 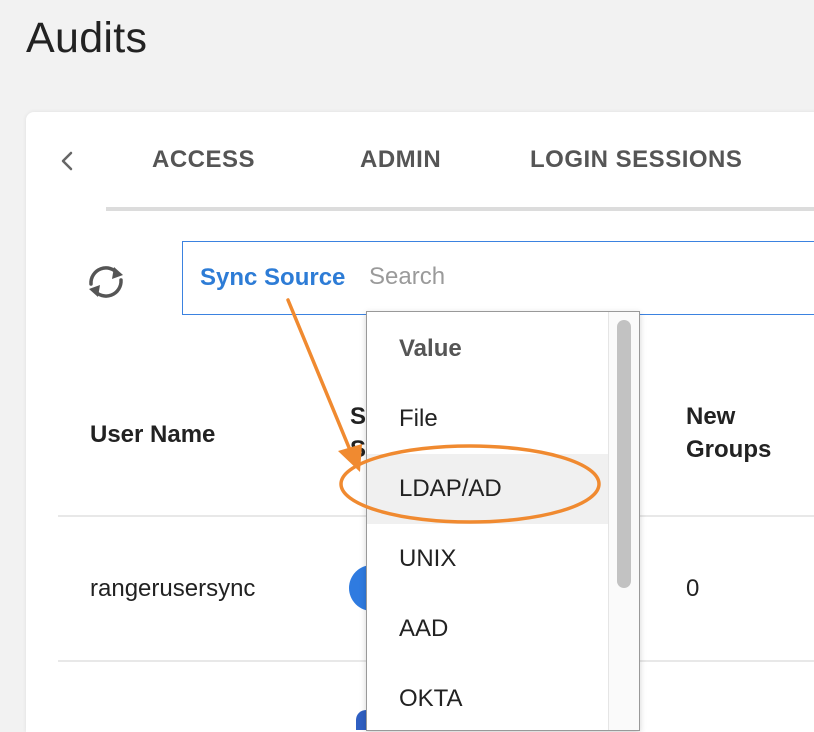 I want to click on search-input, so click(x=569, y=277).